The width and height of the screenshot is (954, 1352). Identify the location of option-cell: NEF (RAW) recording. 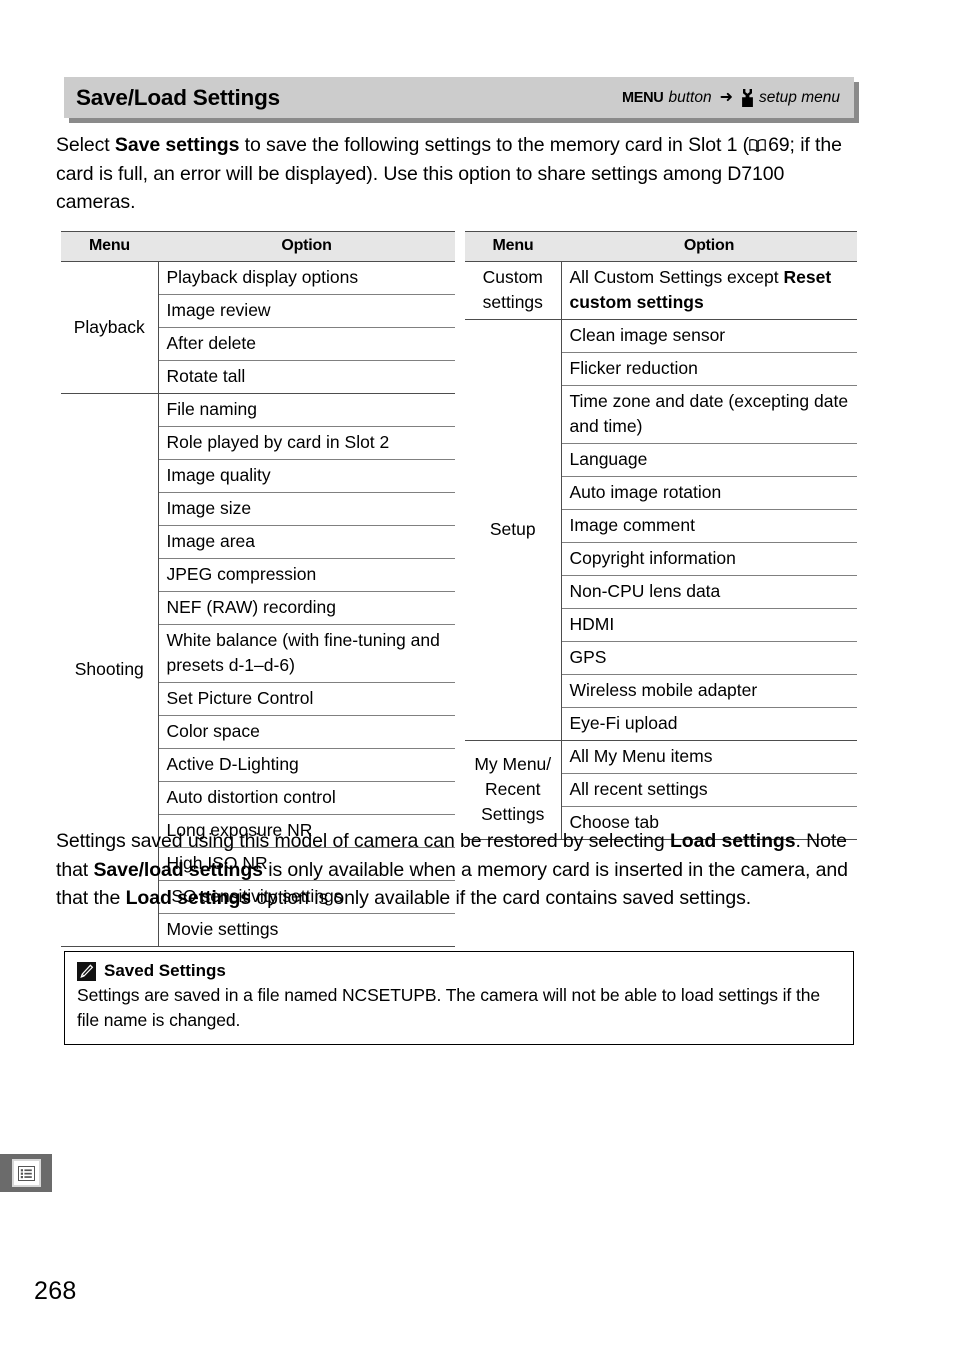
(306, 608).